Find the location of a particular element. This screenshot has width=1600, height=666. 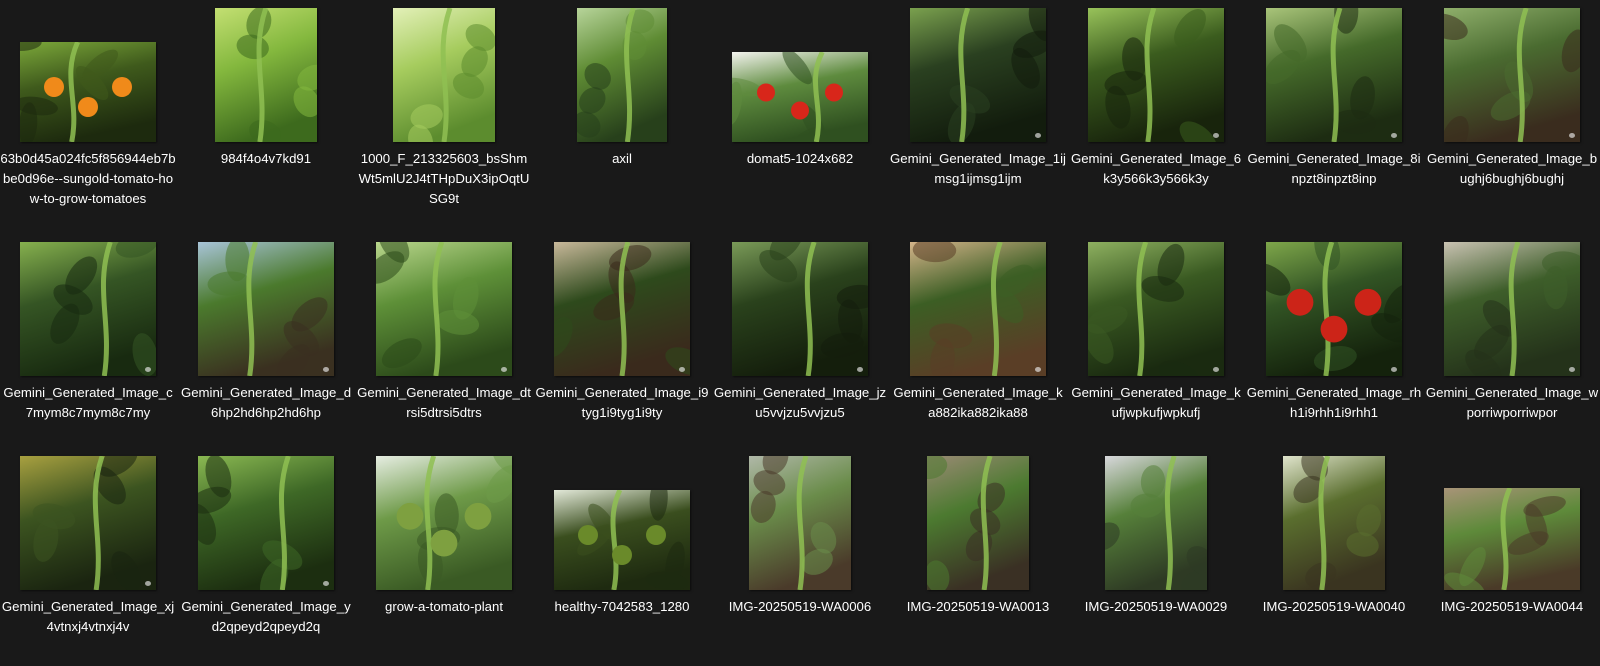

file-item: healthy-7042583_1280 is located at coordinates (622, 557).